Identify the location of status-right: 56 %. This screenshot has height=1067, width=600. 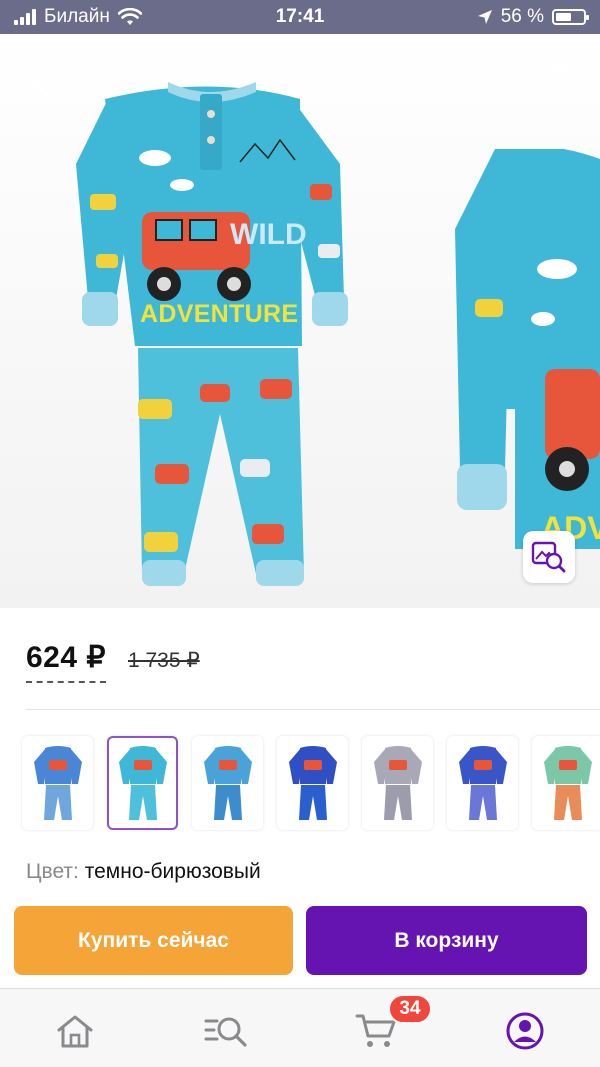
(533, 17).